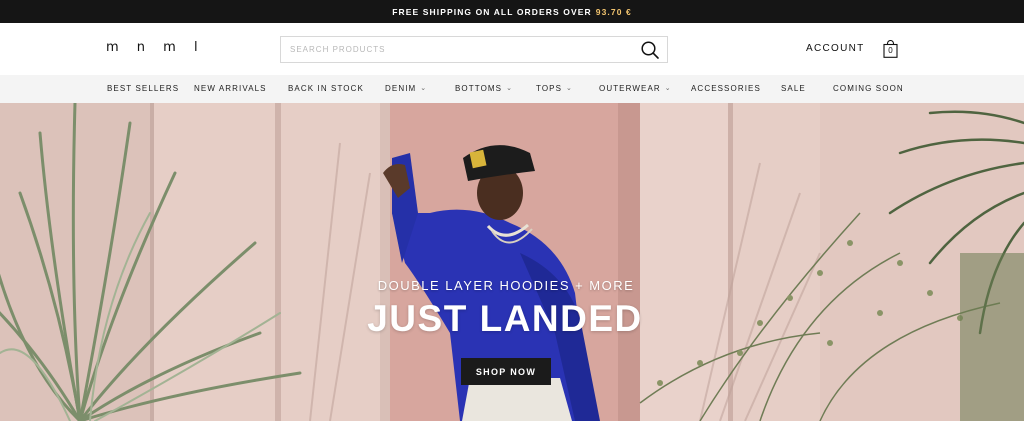  What do you see at coordinates (868, 88) in the screenshot?
I see `nav-item-coming-soon: COMING SOON` at bounding box center [868, 88].